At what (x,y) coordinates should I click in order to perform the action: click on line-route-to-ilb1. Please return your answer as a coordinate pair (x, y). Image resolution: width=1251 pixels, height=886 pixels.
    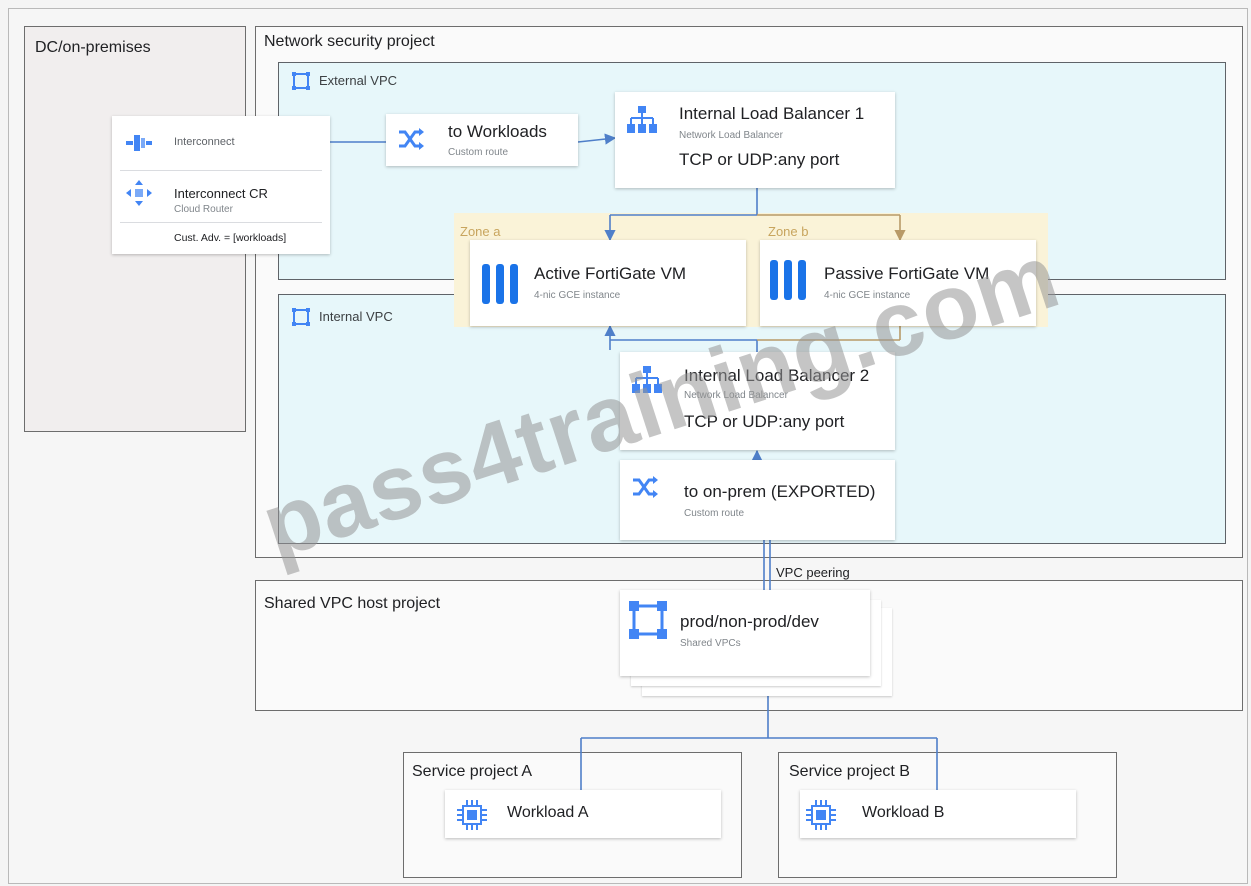
    Looking at the image, I should click on (597, 139).